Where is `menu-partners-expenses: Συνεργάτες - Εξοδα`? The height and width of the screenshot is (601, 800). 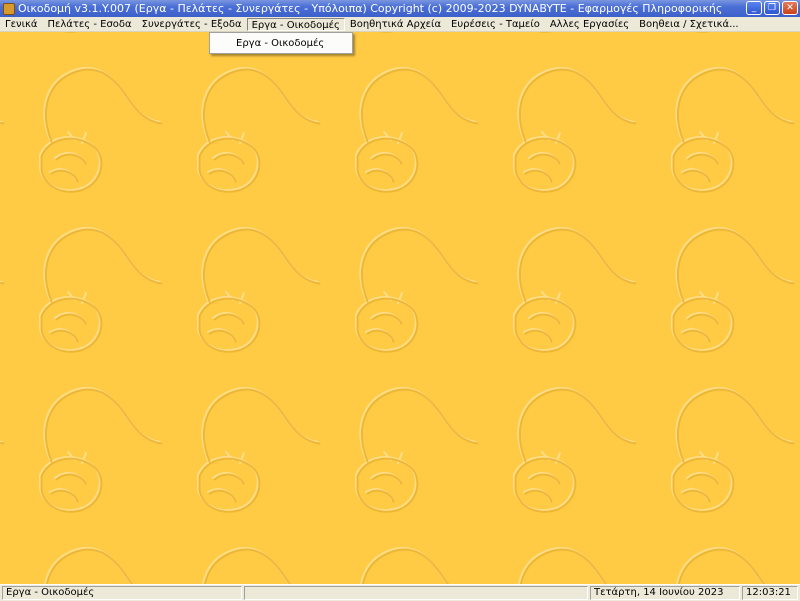
menu-partners-expenses: Συνεργάτες - Εξοδα is located at coordinates (192, 24).